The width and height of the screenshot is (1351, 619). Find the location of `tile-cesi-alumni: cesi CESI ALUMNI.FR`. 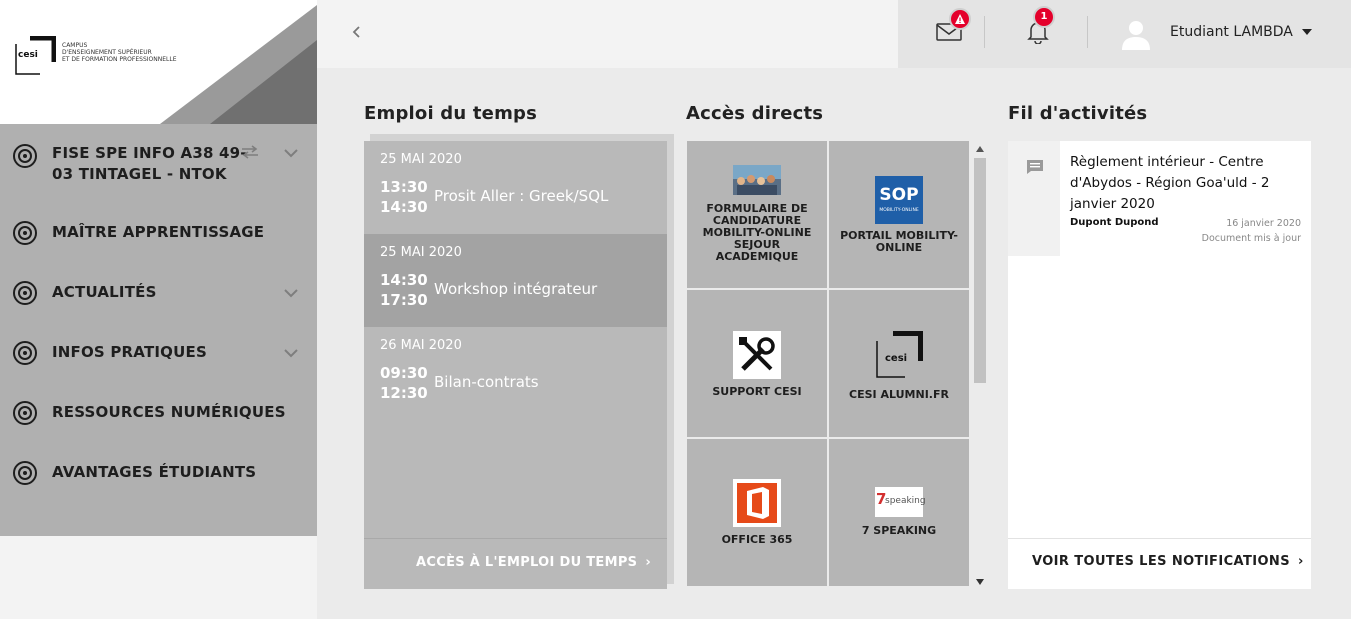

tile-cesi-alumni: cesi CESI ALUMNI.FR is located at coordinates (899, 363).